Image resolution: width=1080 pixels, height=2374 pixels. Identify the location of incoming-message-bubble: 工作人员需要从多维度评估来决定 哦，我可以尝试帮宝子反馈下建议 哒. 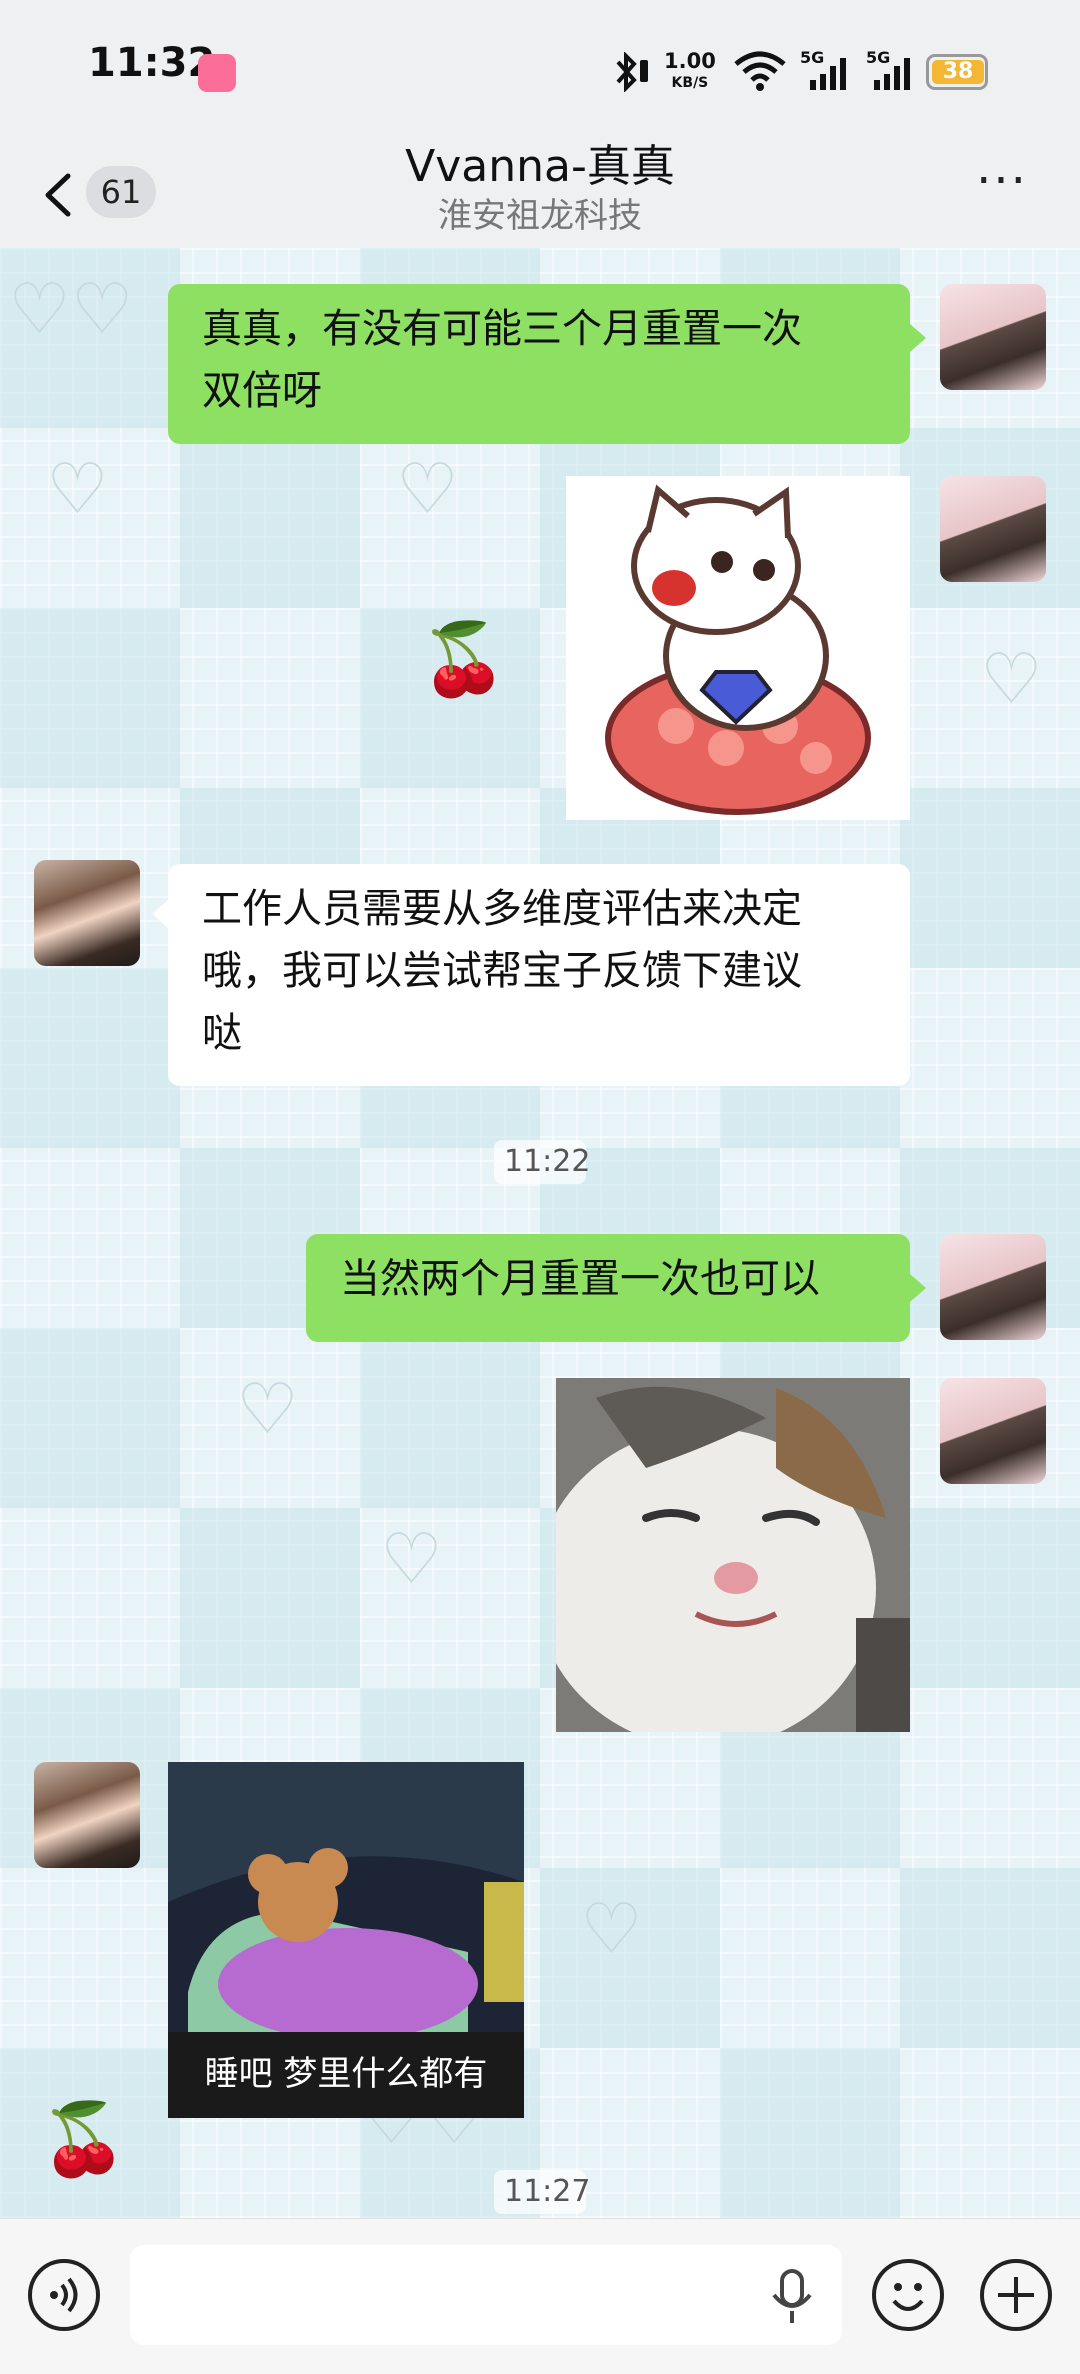
(539, 975).